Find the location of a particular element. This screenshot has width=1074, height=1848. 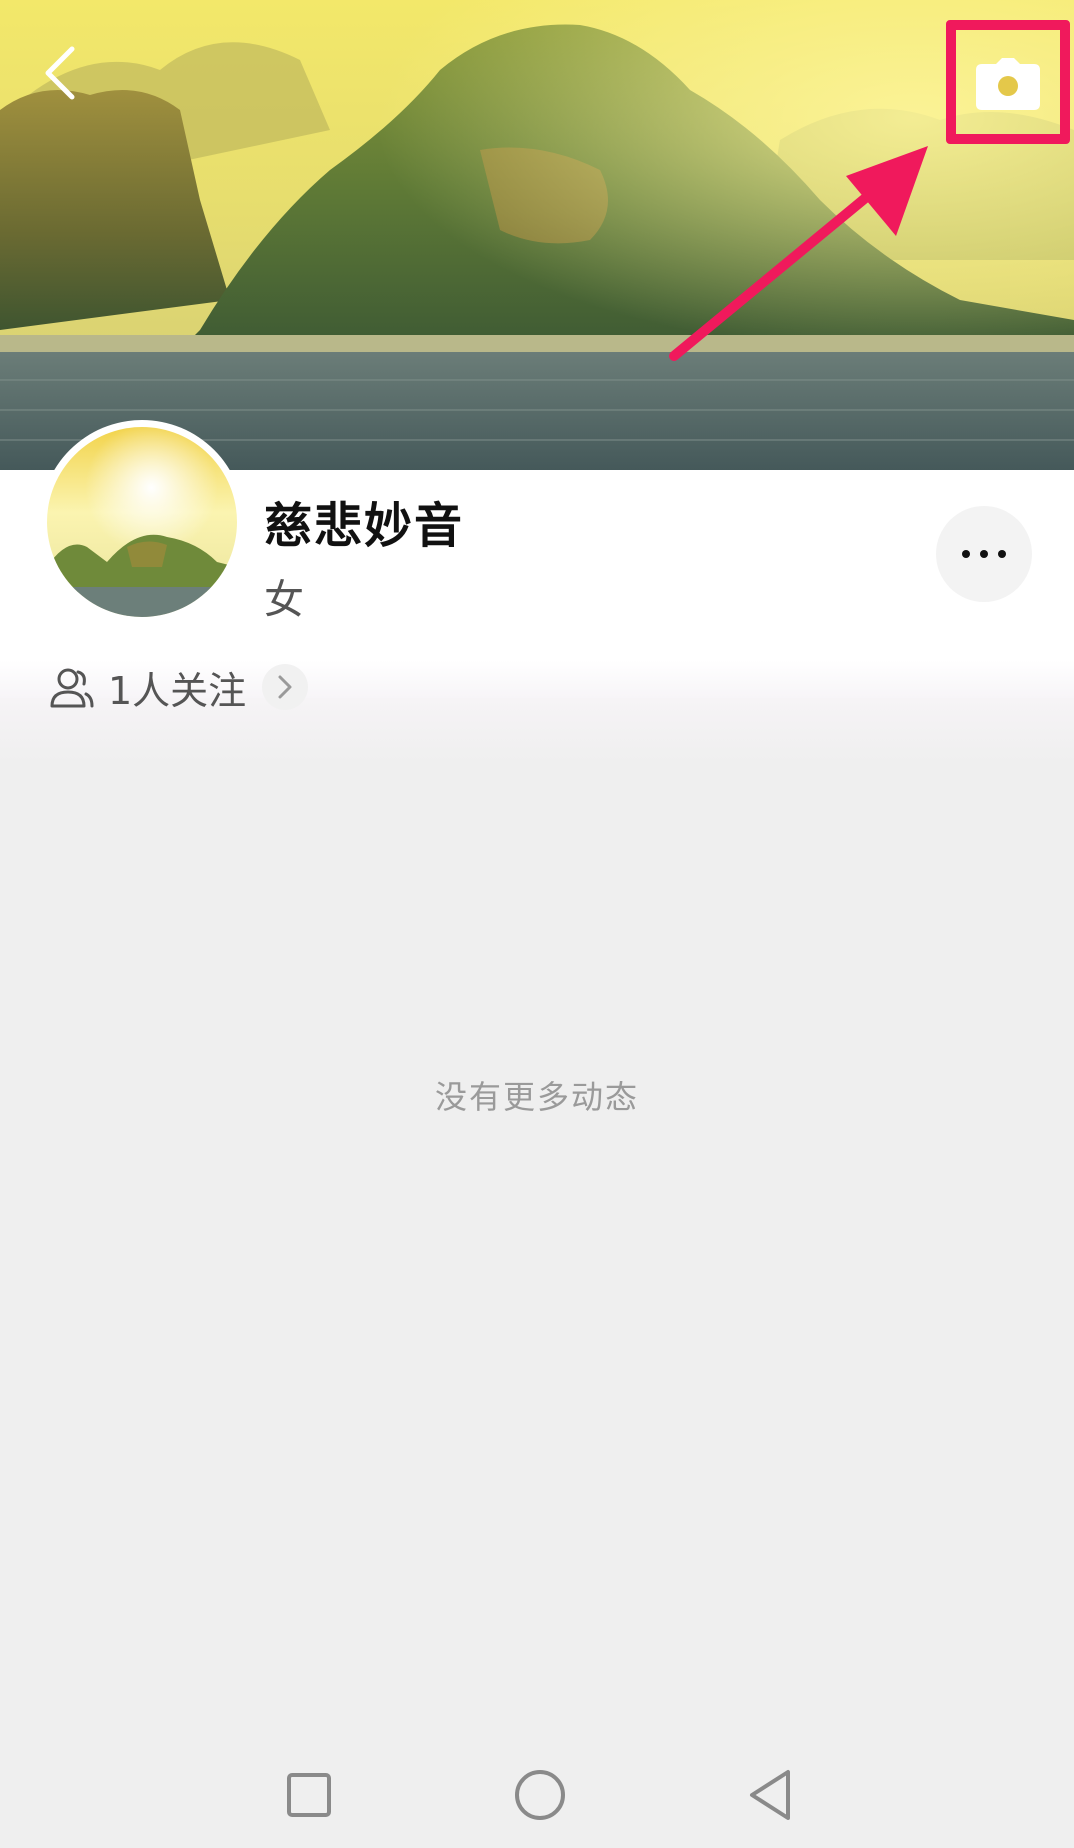

chevron-right-icon is located at coordinates (285, 687).